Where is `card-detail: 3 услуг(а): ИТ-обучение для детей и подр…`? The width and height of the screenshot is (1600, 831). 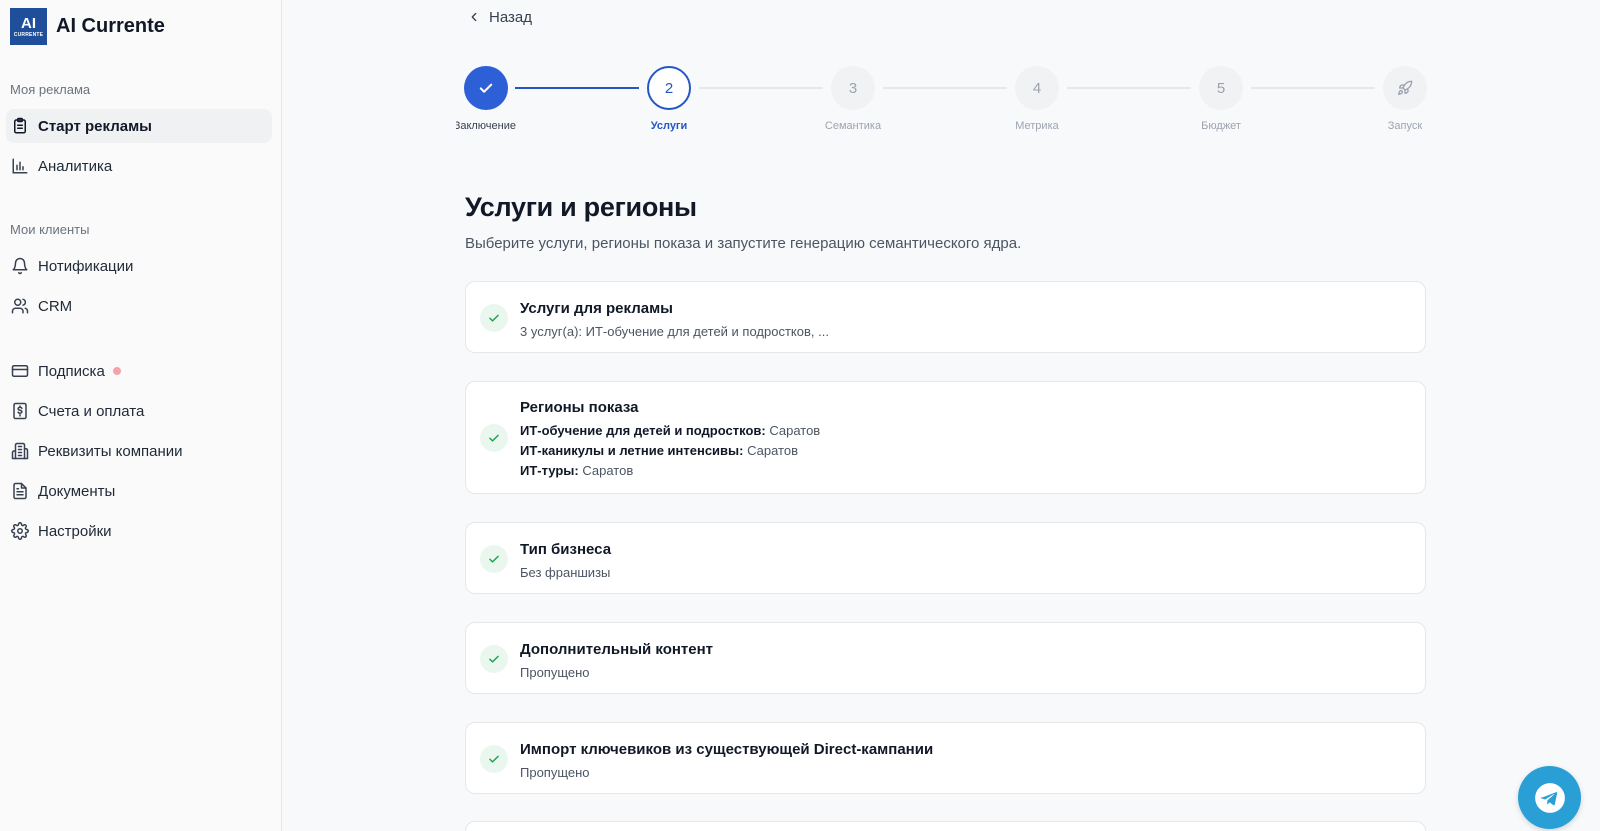
card-detail: 3 услуг(а): ИТ-обучение для детей и подр… is located at coordinates (674, 331).